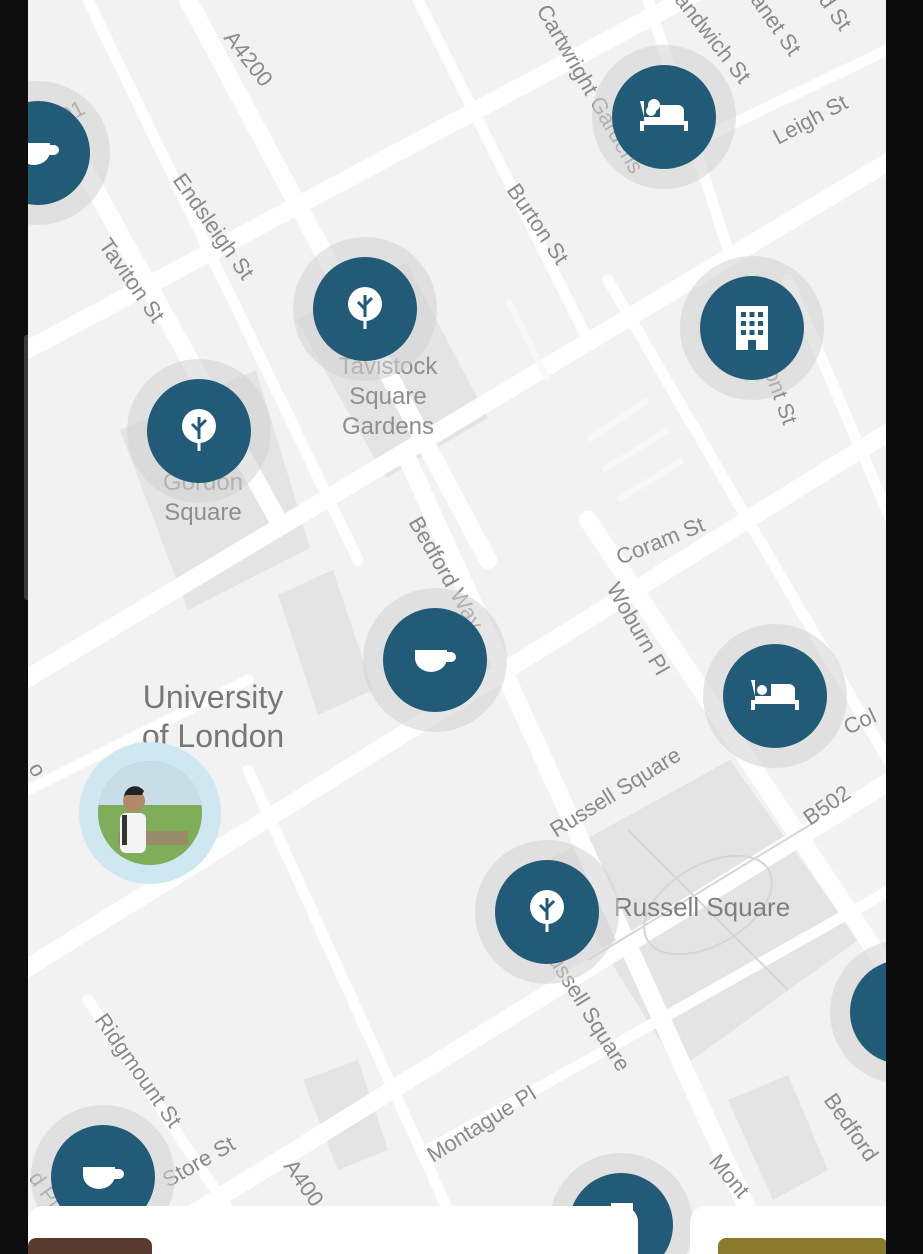 The width and height of the screenshot is (923, 1254). Describe the element at coordinates (304, 1183) in the screenshot. I see `street-label: A400` at that location.